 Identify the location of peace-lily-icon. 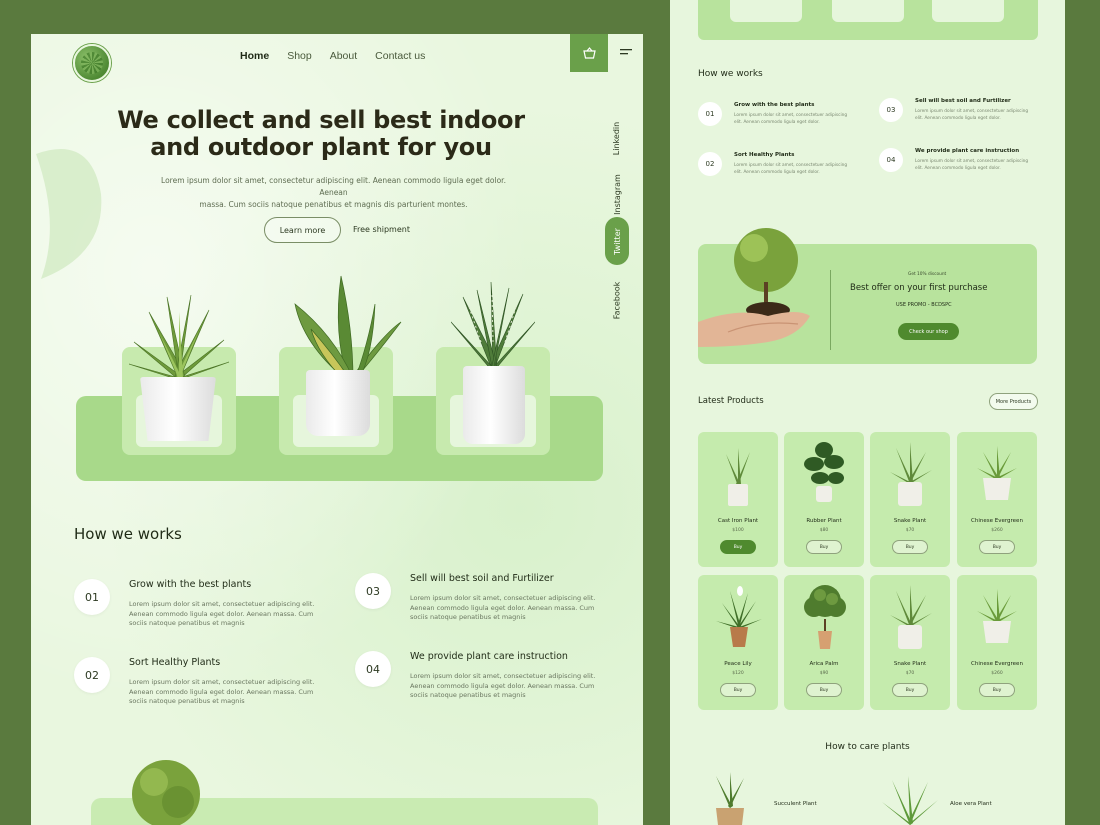
(739, 616).